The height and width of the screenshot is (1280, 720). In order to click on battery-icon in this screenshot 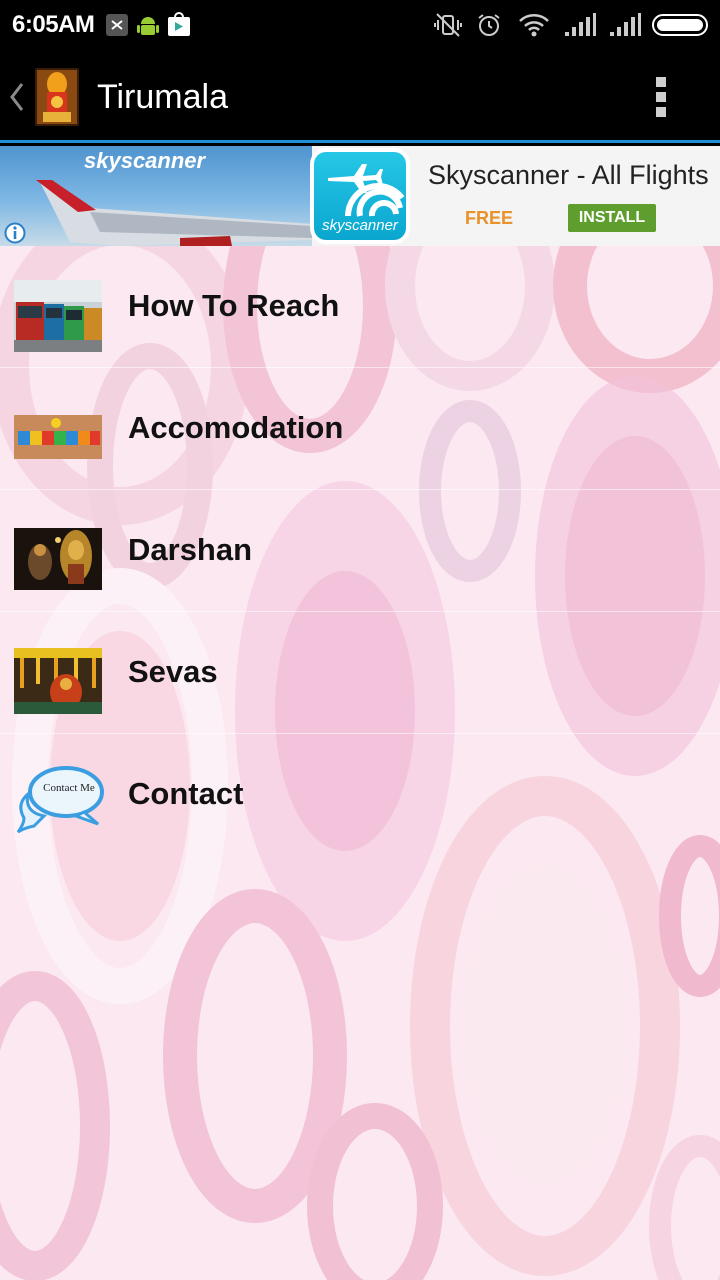, I will do `click(680, 25)`.